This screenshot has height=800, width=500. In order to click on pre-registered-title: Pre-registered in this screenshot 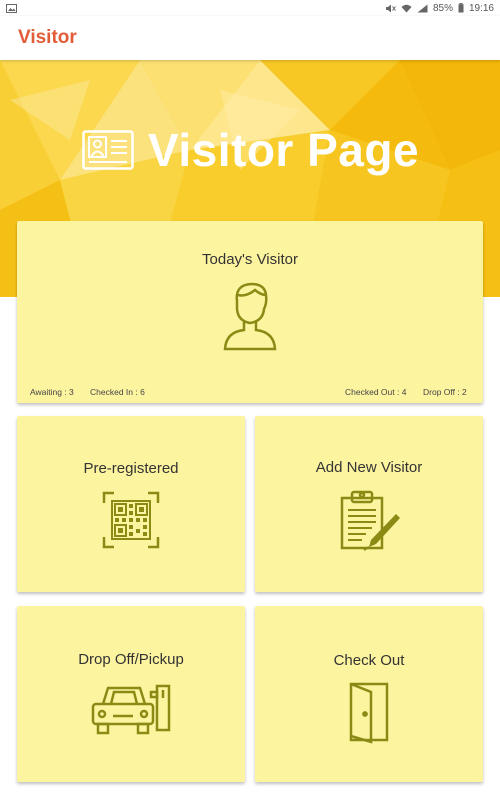, I will do `click(131, 468)`.